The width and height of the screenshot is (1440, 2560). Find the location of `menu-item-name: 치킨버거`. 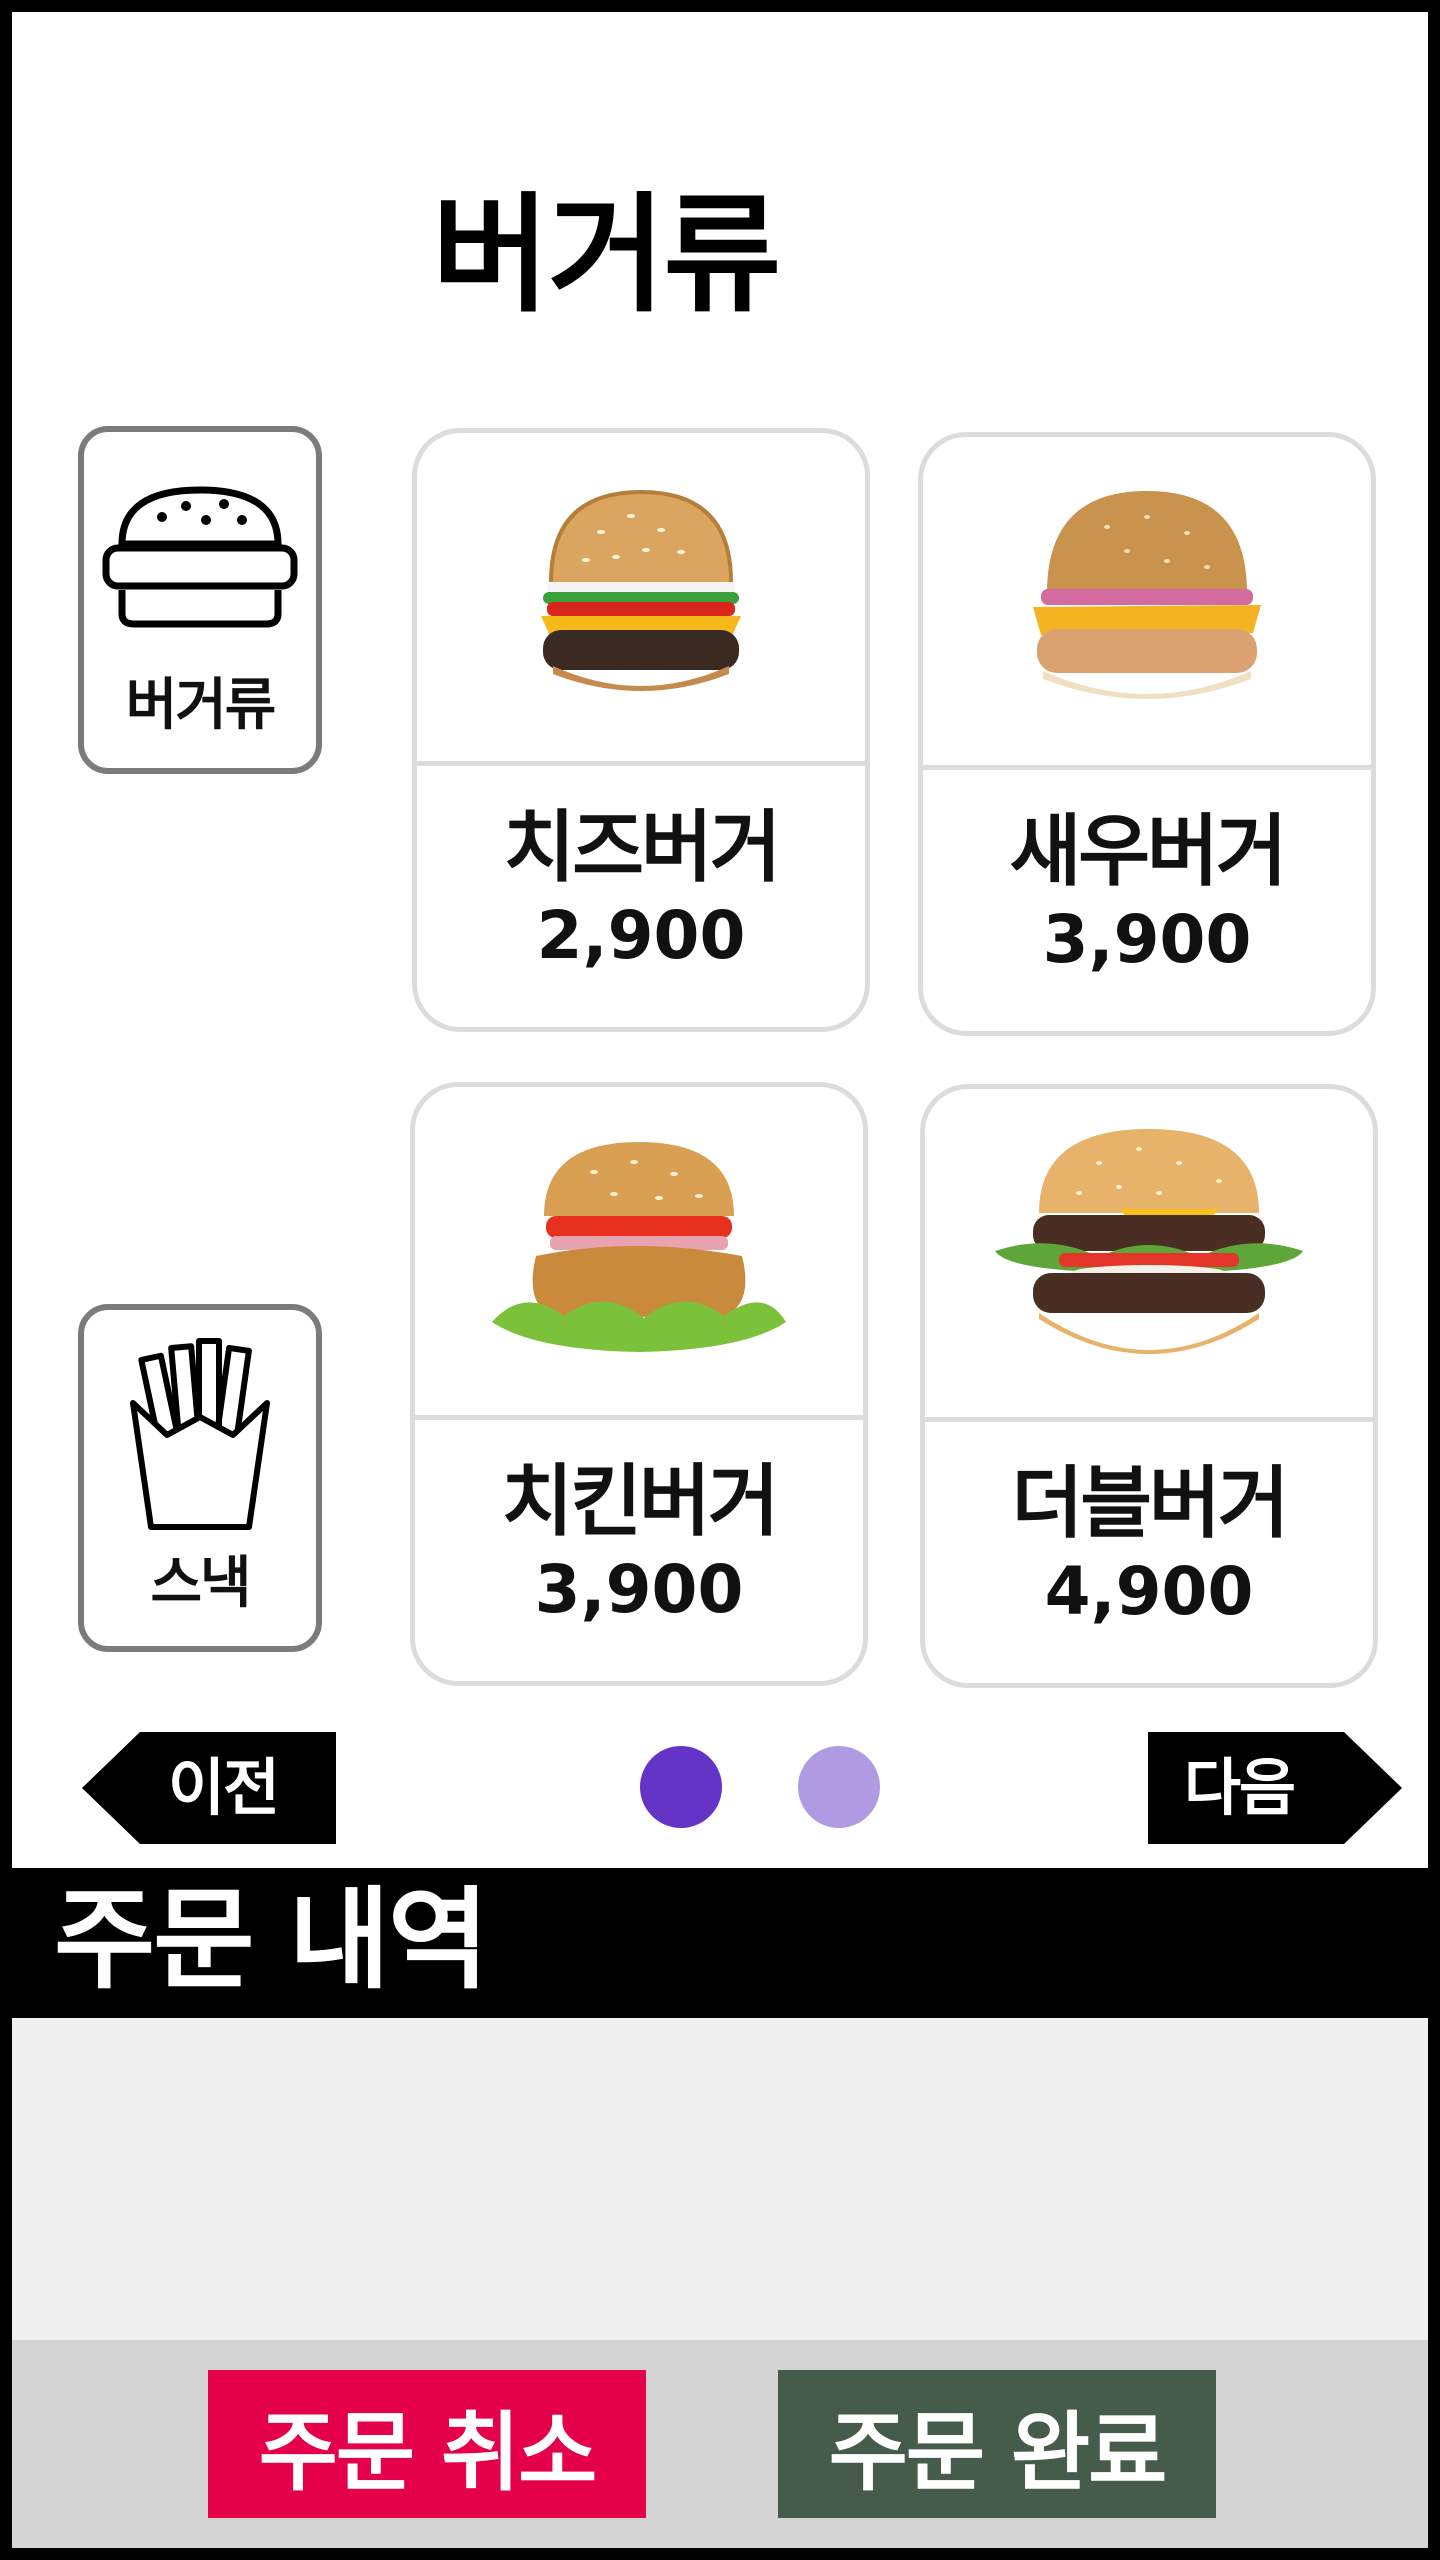

menu-item-name: 치킨버거 is located at coordinates (640, 1502).